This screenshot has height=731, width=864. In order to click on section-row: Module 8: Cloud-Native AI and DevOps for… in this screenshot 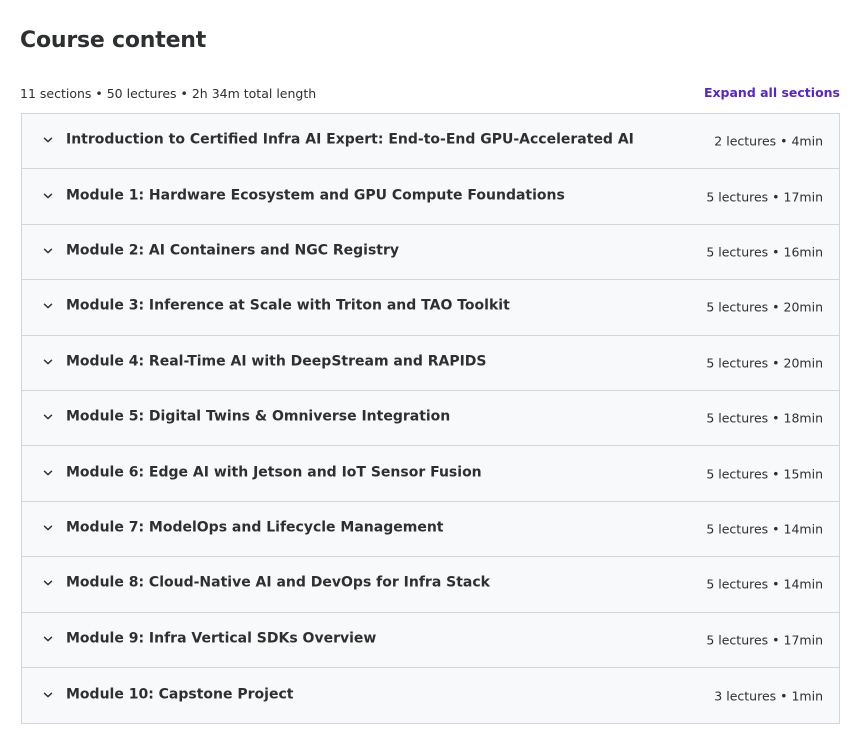, I will do `click(430, 585)`.